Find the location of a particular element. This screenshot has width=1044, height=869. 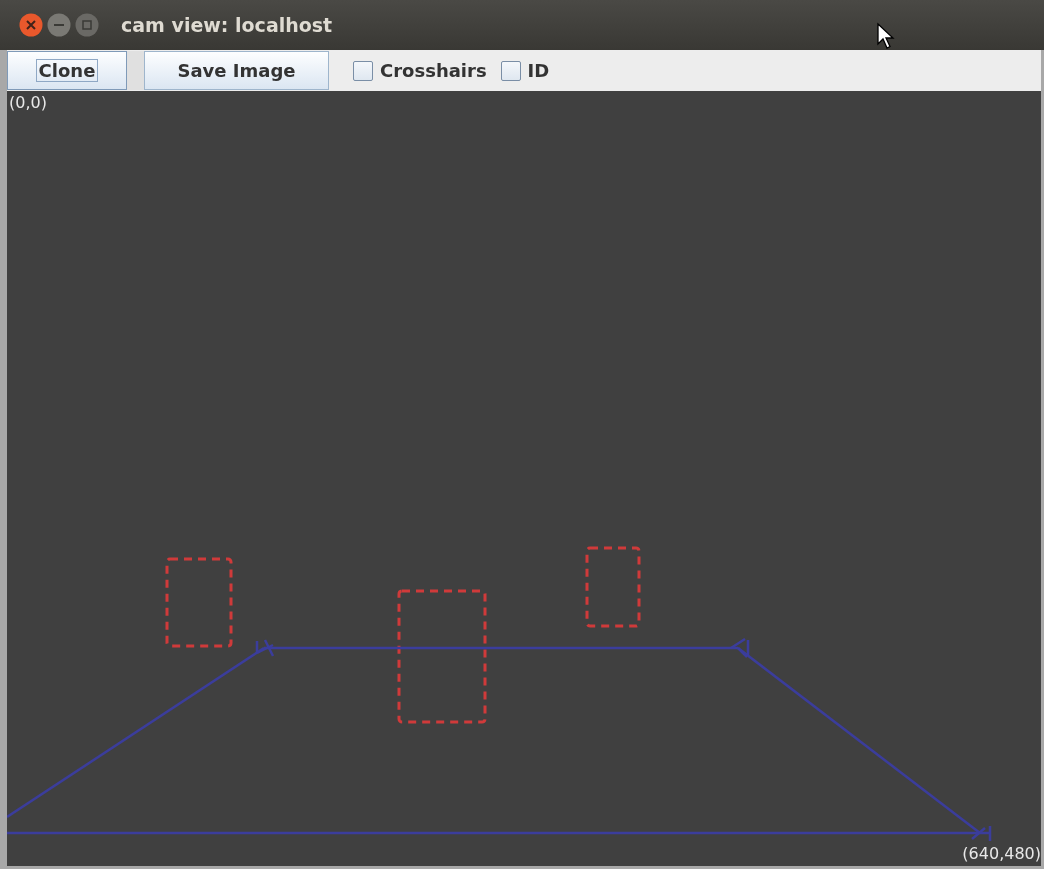

maximize-icon is located at coordinates (87, 25).